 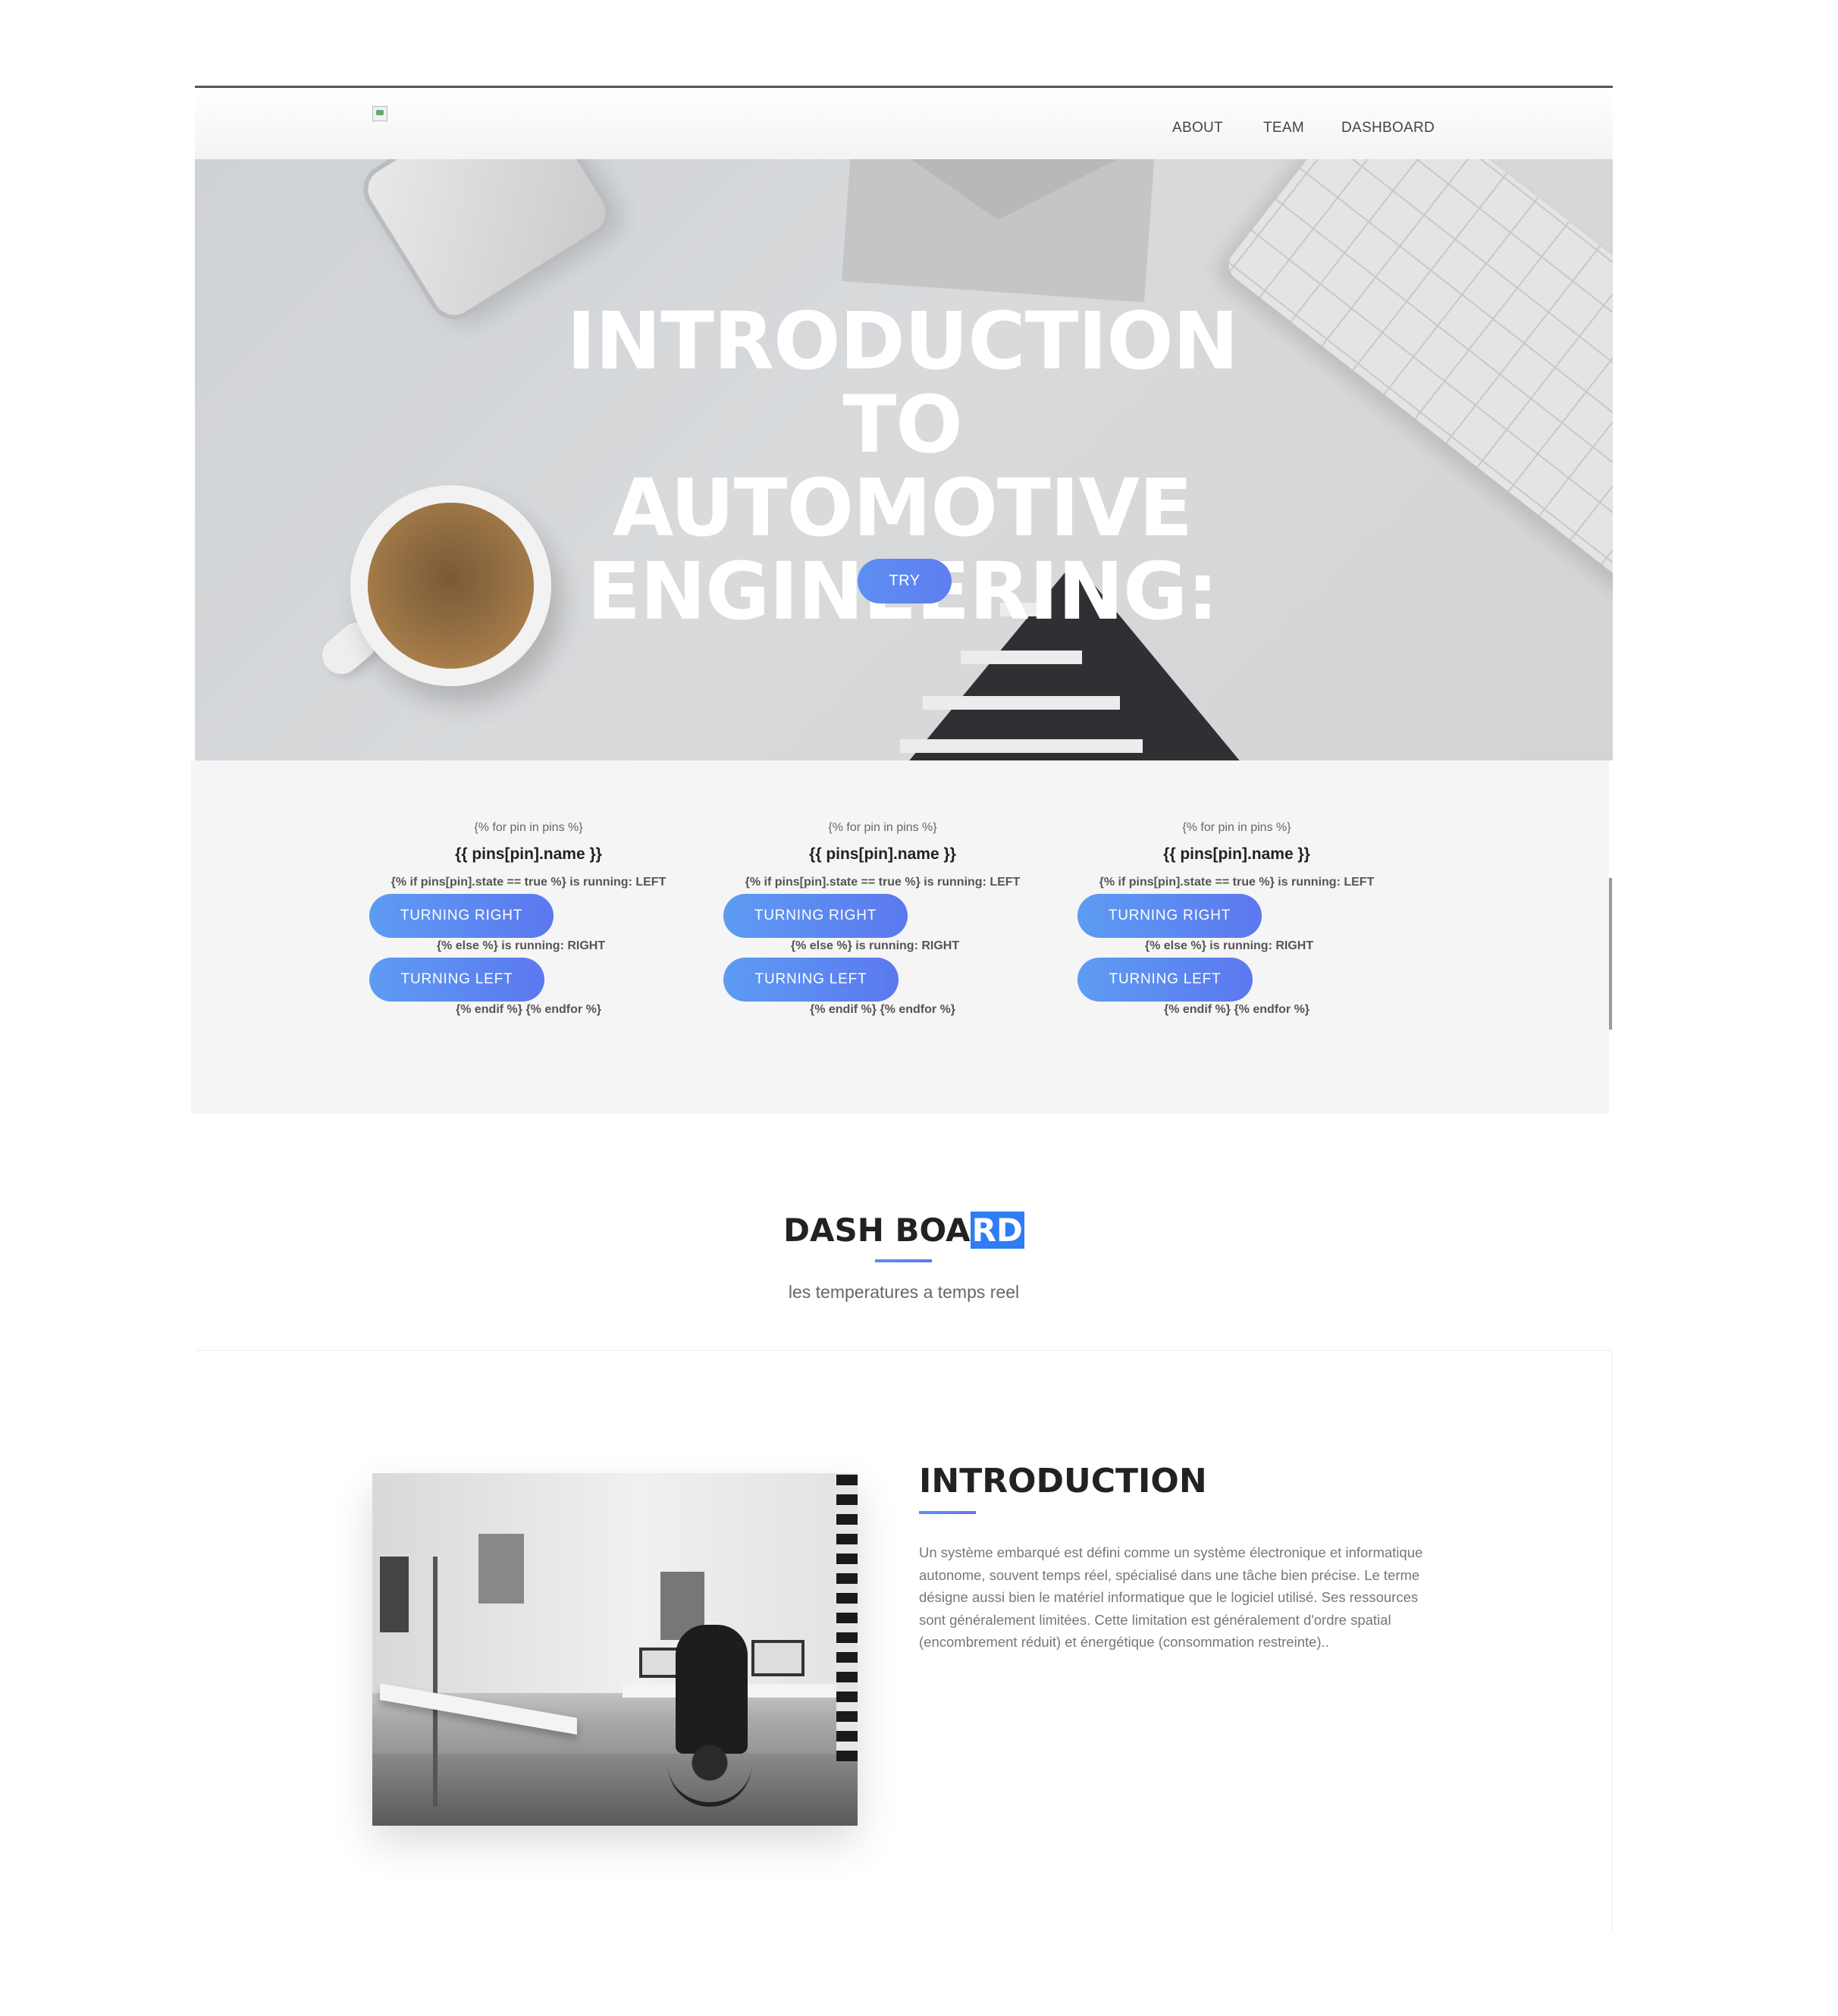 I want to click on introduction-title-underline, so click(x=947, y=1512).